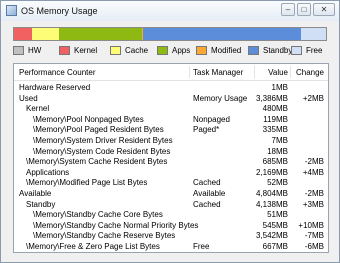 This screenshot has width=340, height=263. What do you see at coordinates (171, 173) in the screenshot?
I see `table-row: Applications 2,169MB +4MB` at bounding box center [171, 173].